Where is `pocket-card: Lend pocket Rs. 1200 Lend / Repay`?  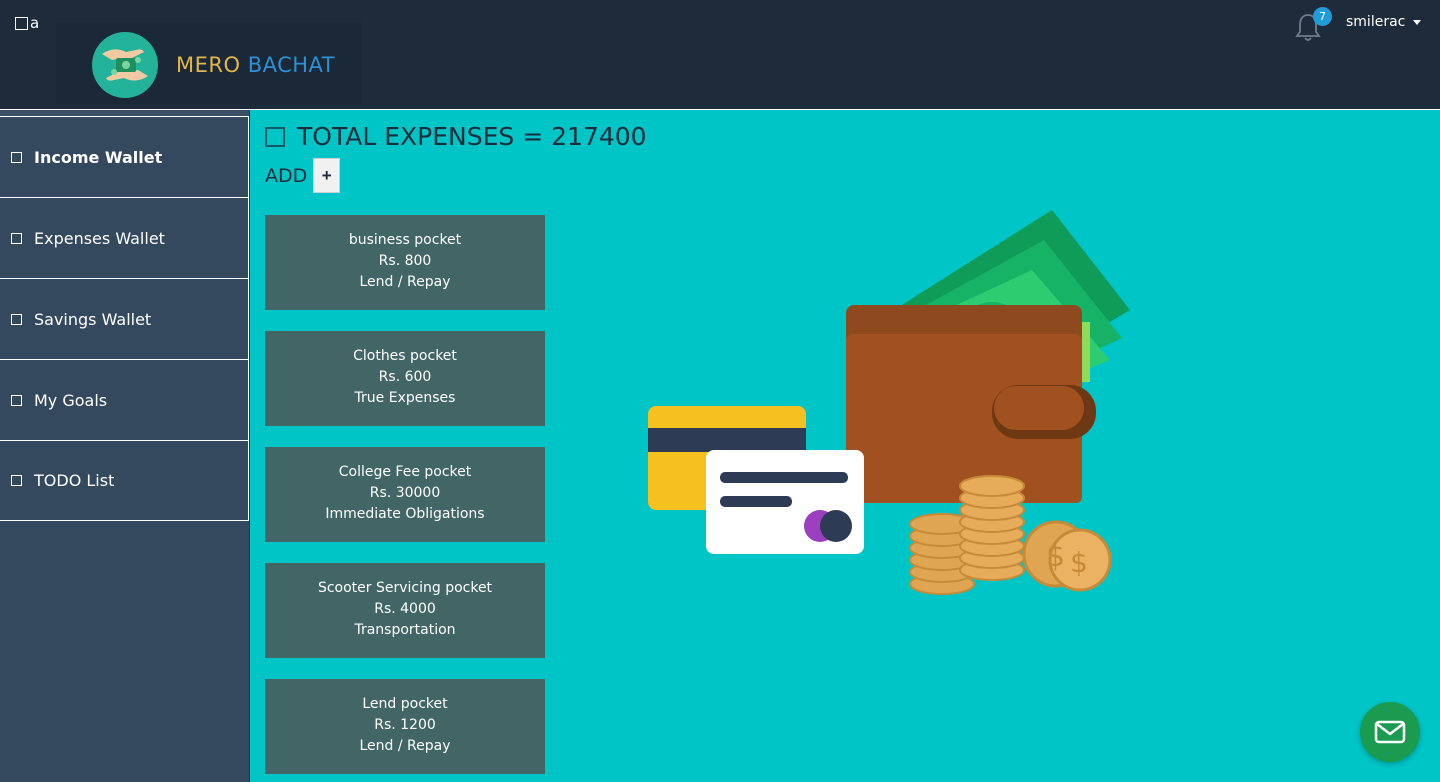
pocket-card: Lend pocket Rs. 1200 Lend / Repay is located at coordinates (405, 726).